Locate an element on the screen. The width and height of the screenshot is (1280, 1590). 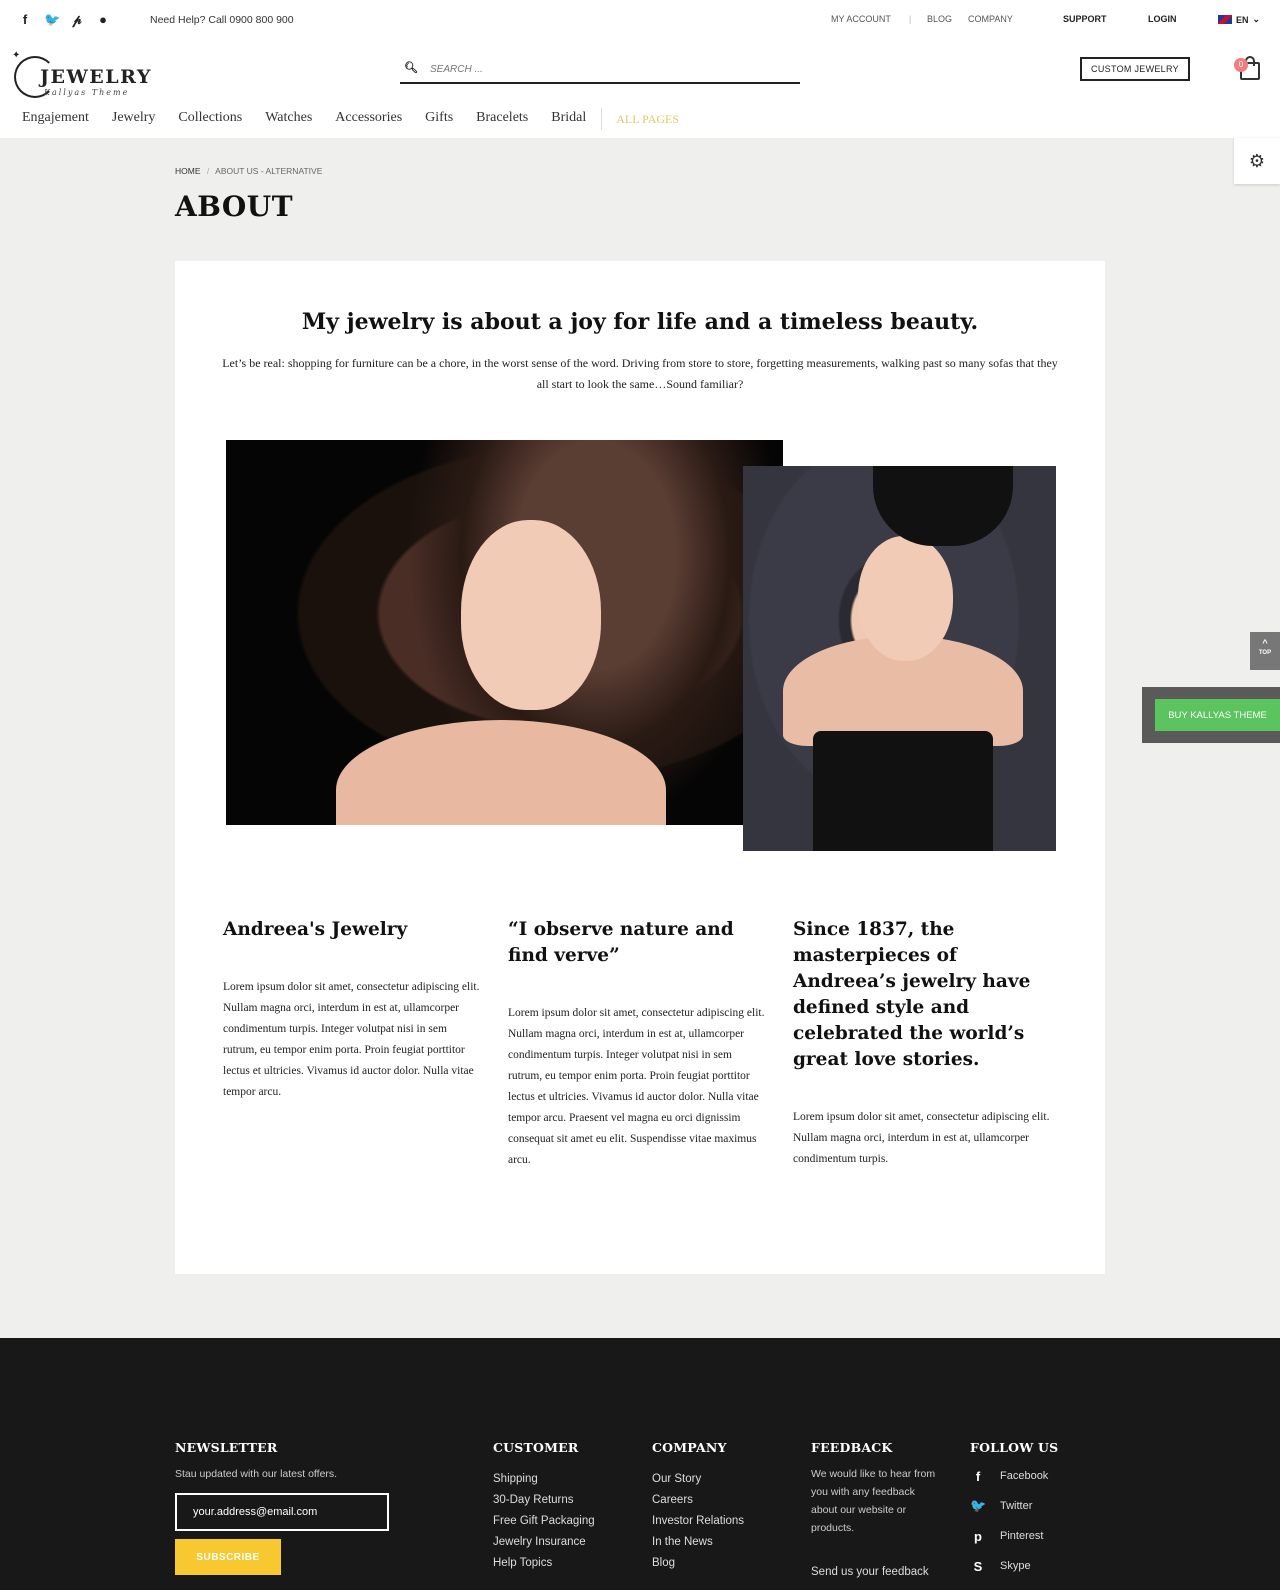
footer-link-insurance: Jewelry Insurance is located at coordinates (544, 1542).